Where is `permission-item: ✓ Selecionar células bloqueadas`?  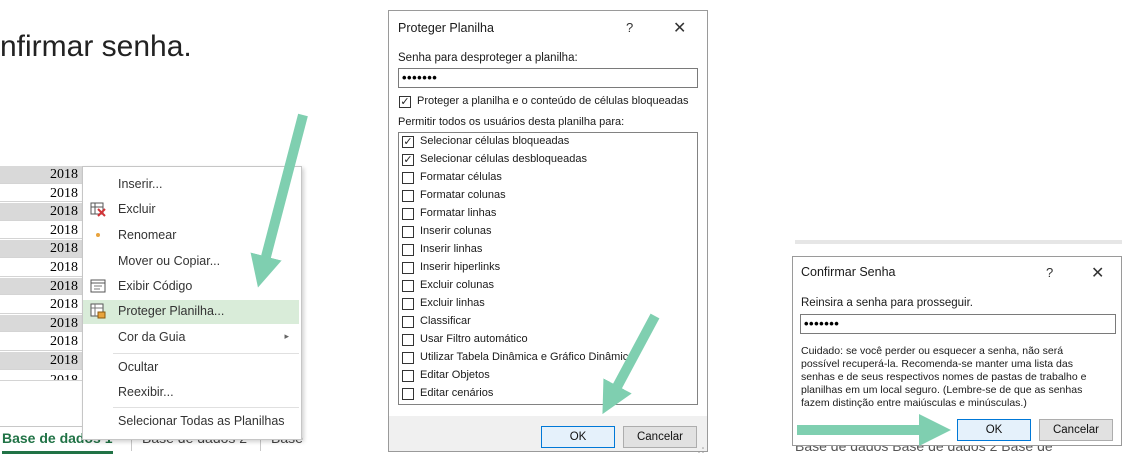 permission-item: ✓ Selecionar células bloqueadas is located at coordinates (549, 142).